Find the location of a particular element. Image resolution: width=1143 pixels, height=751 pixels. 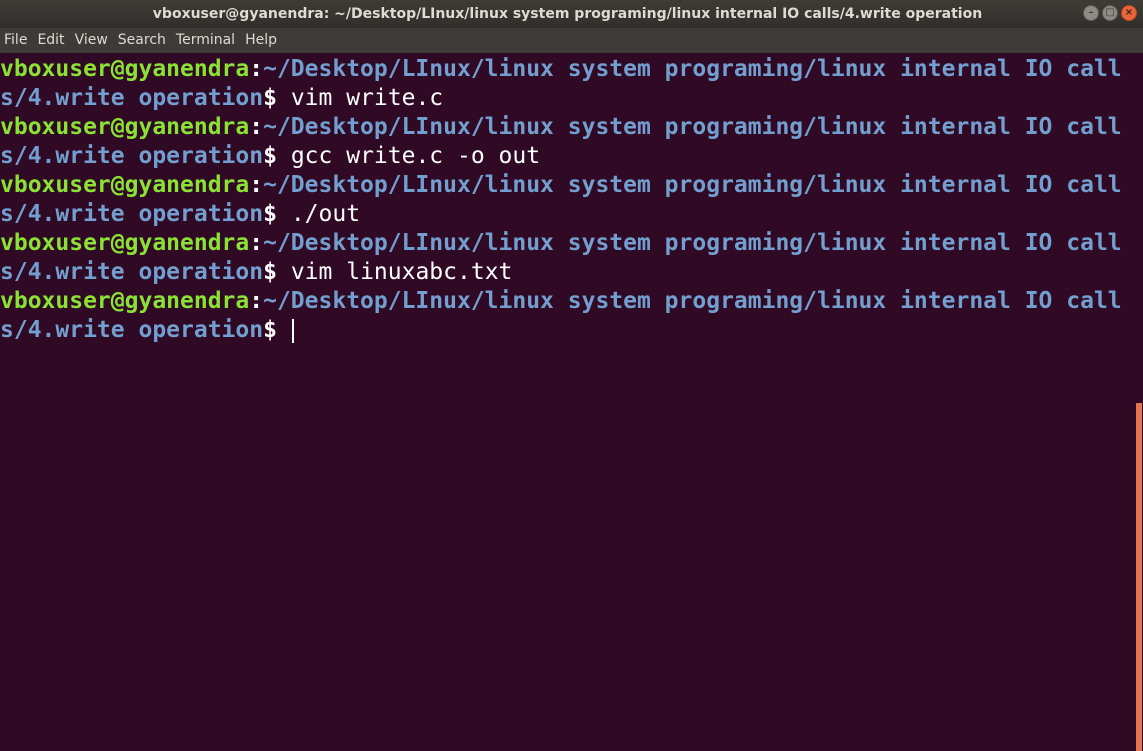

maximize-button: □ is located at coordinates (1110, 13).